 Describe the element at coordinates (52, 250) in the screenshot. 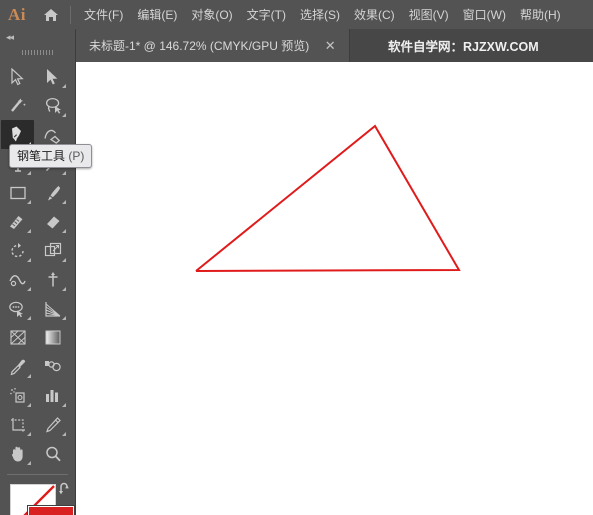

I see `scale-tool` at that location.